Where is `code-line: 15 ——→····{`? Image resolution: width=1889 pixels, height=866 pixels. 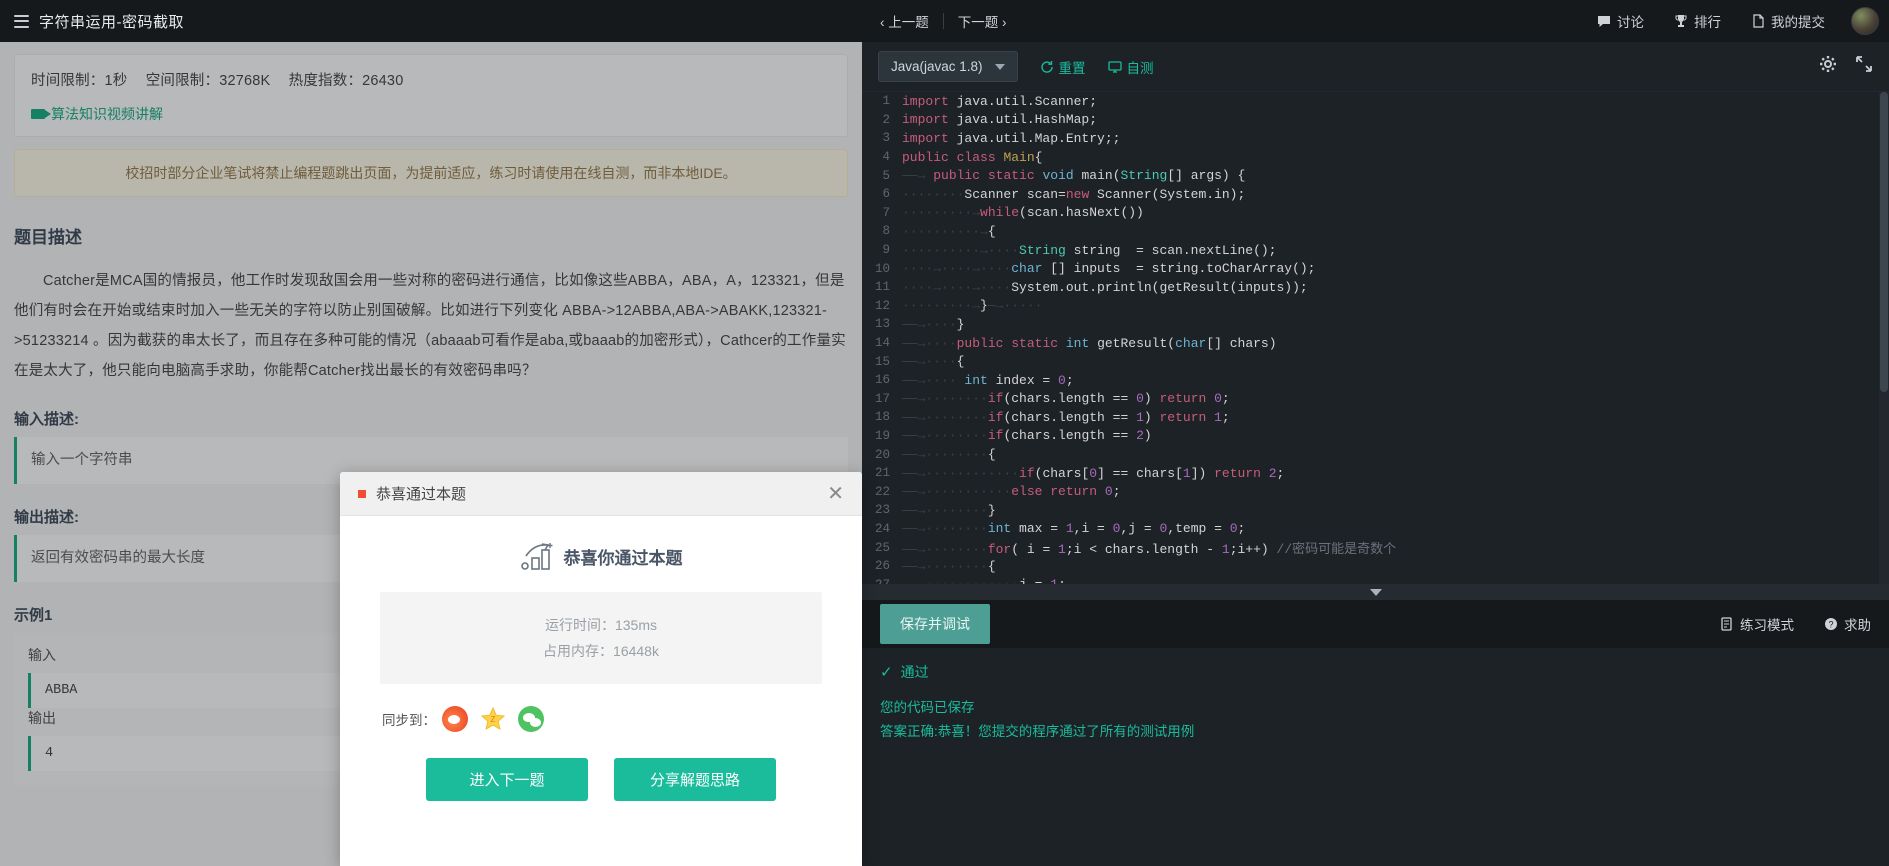 code-line: 15 ——→····{ is located at coordinates (1375, 361).